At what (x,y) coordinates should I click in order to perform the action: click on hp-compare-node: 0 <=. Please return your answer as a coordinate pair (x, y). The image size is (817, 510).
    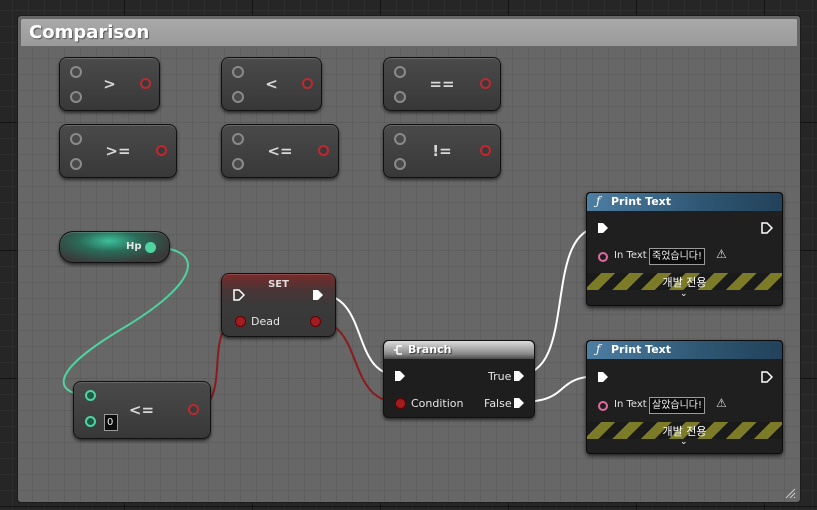
    Looking at the image, I should click on (142, 410).